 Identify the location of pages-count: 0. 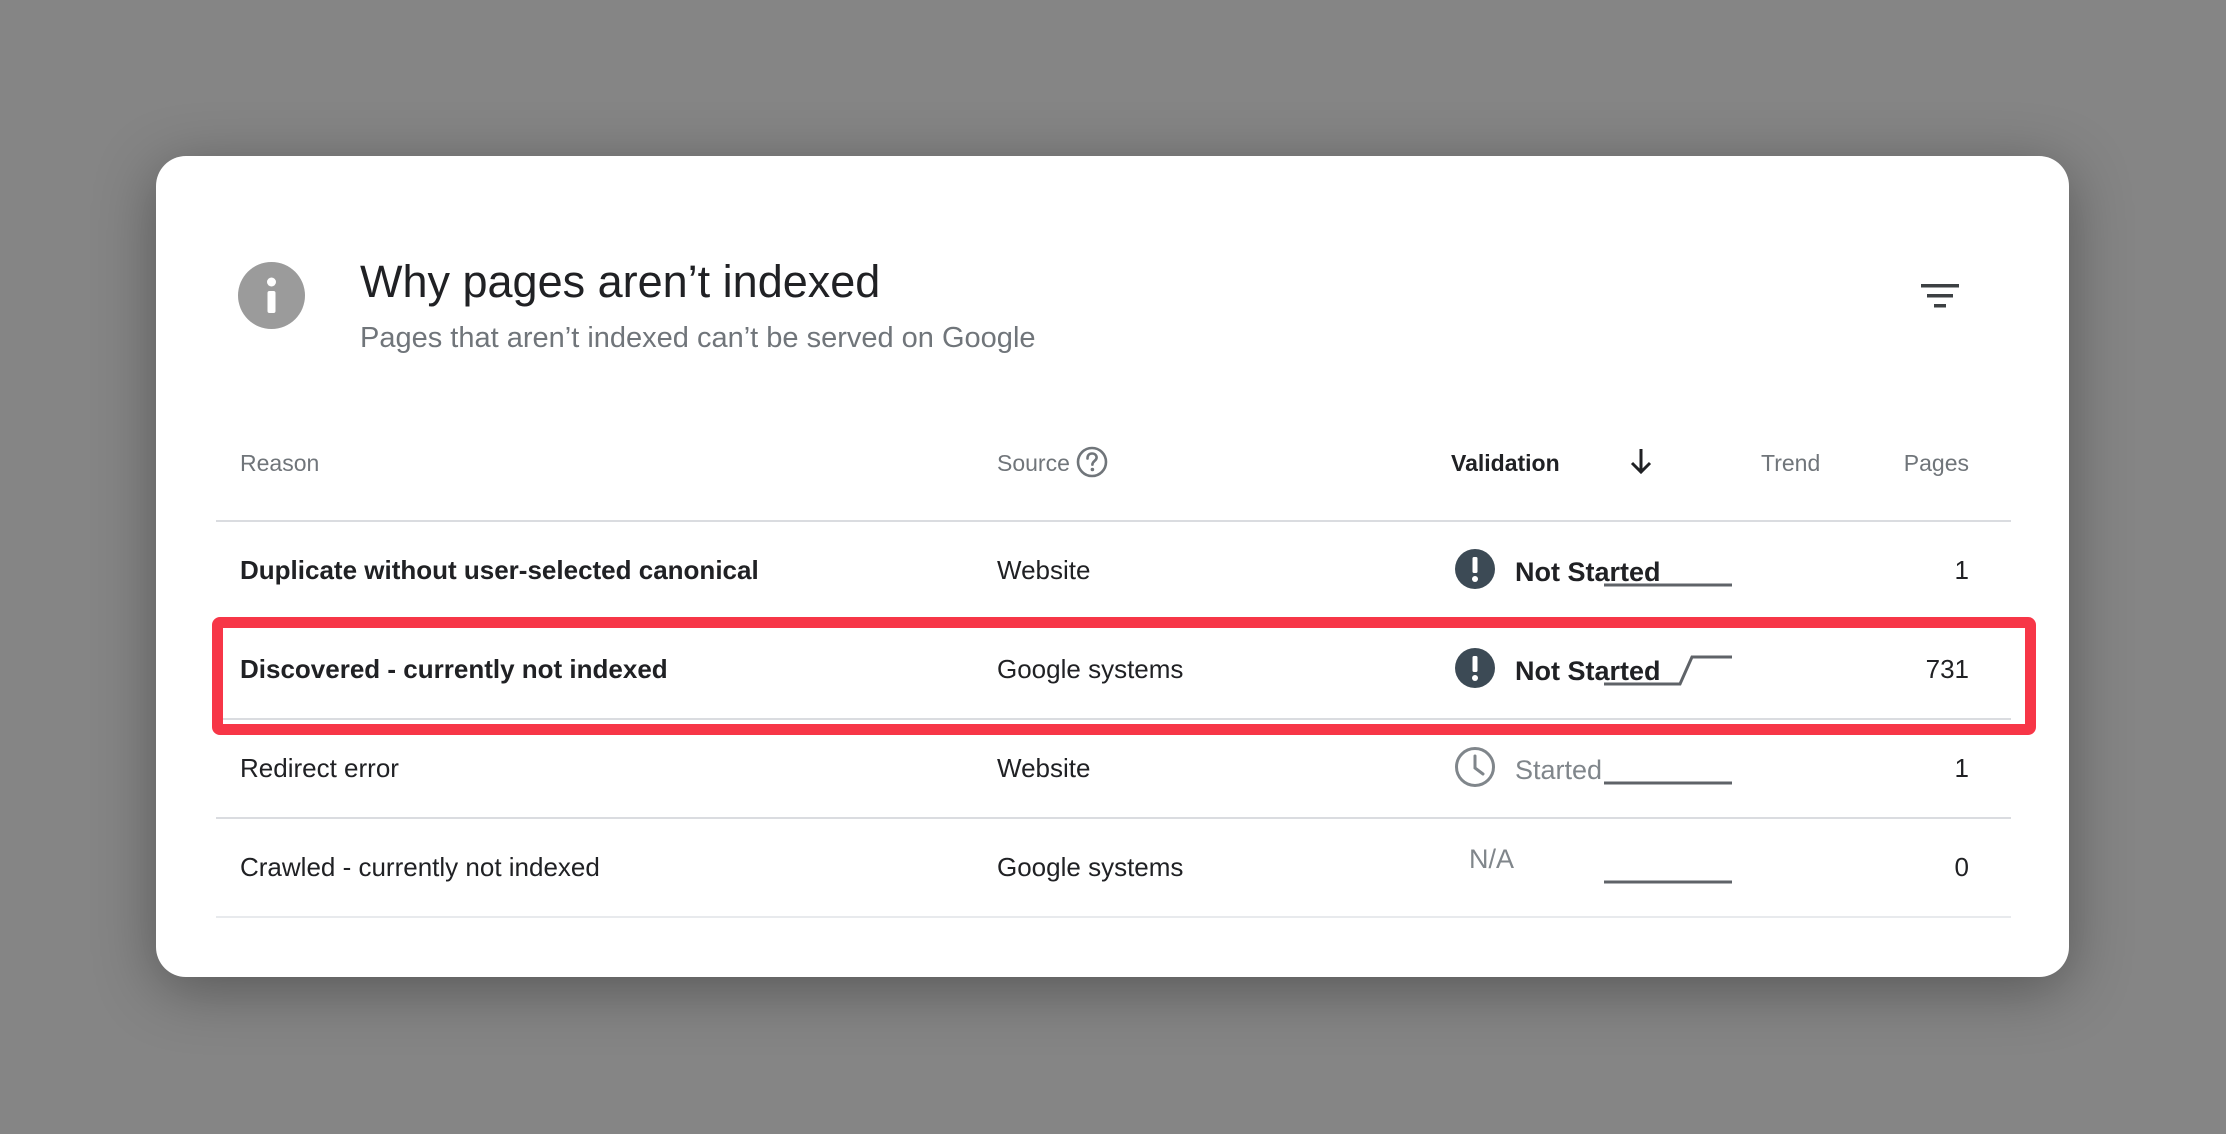
(1961, 867).